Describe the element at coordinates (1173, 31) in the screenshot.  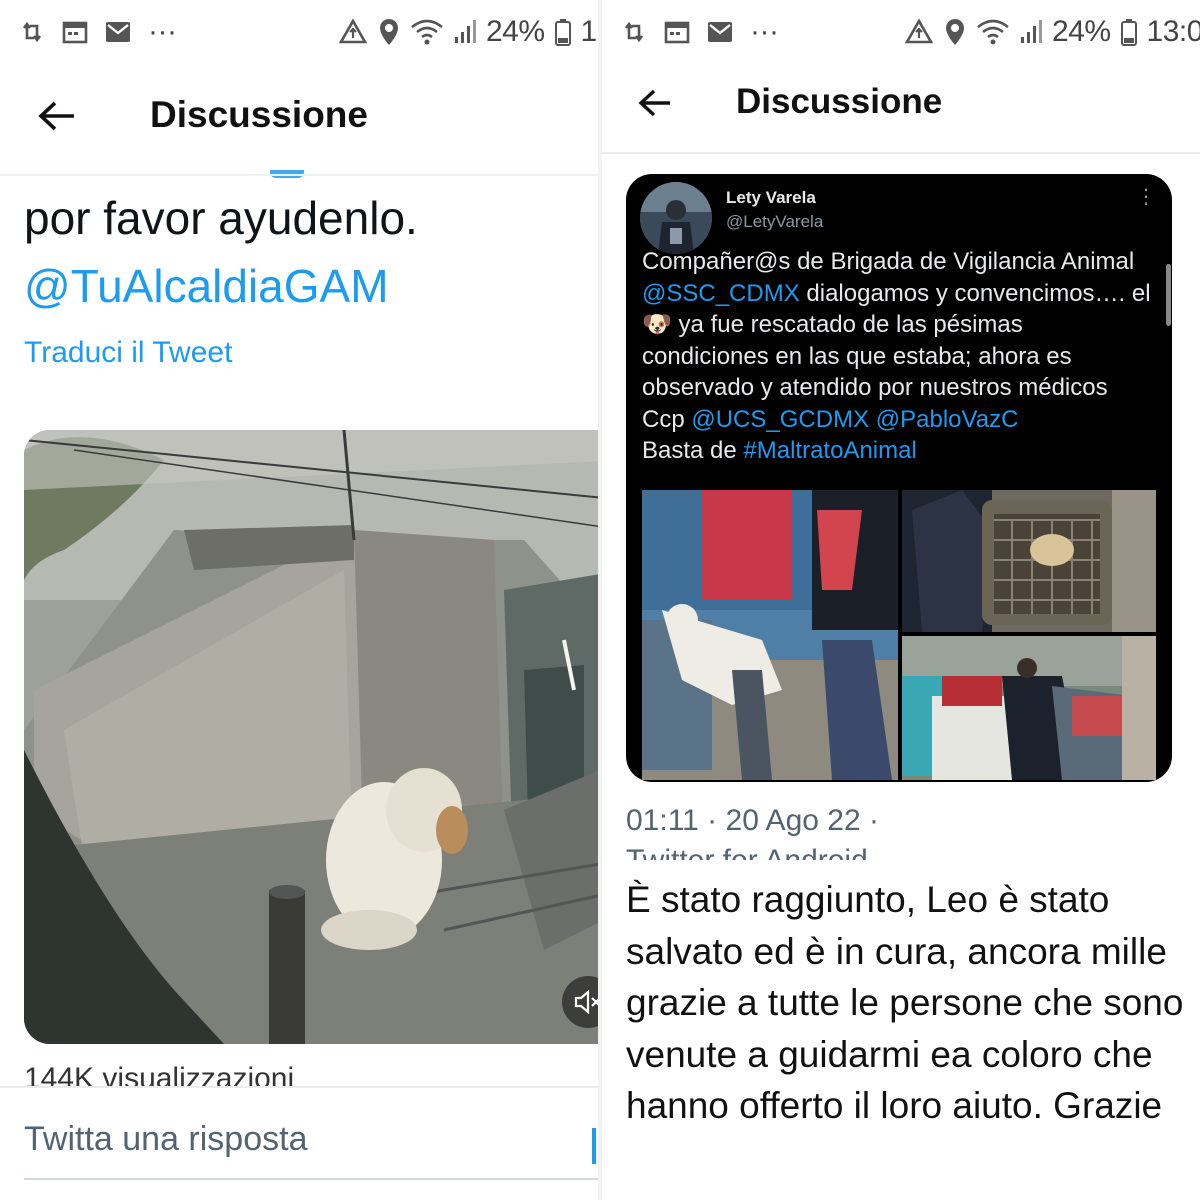
I see `clock: 13:08` at that location.